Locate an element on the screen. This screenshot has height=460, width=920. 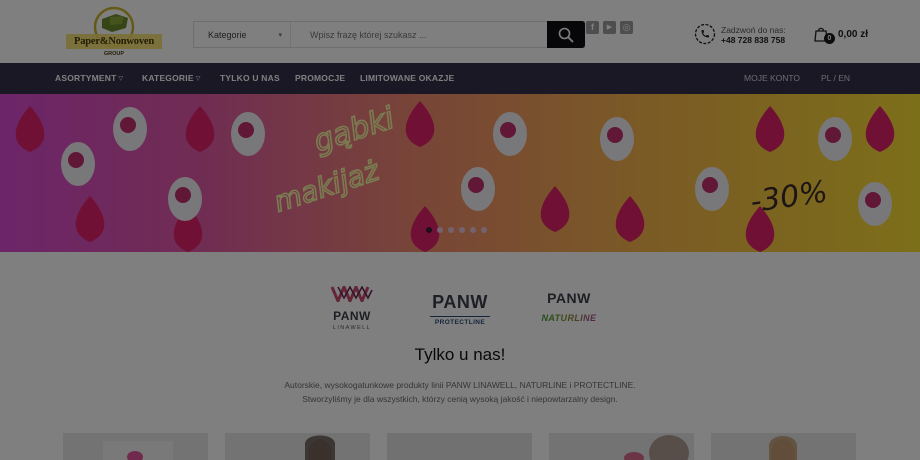
nav-item-limitowane-okazje: LIMITOWANE OKAZJE is located at coordinates (407, 78).